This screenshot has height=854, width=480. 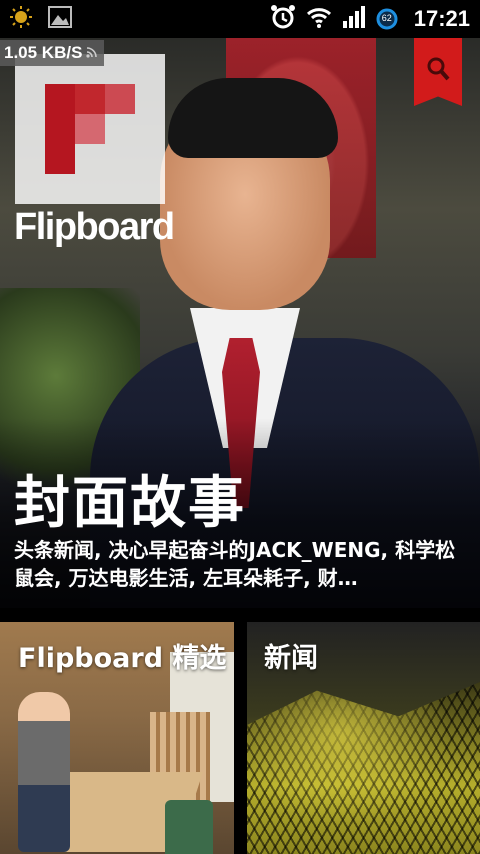 I want to click on battery-icon: 62, so click(x=387, y=19).